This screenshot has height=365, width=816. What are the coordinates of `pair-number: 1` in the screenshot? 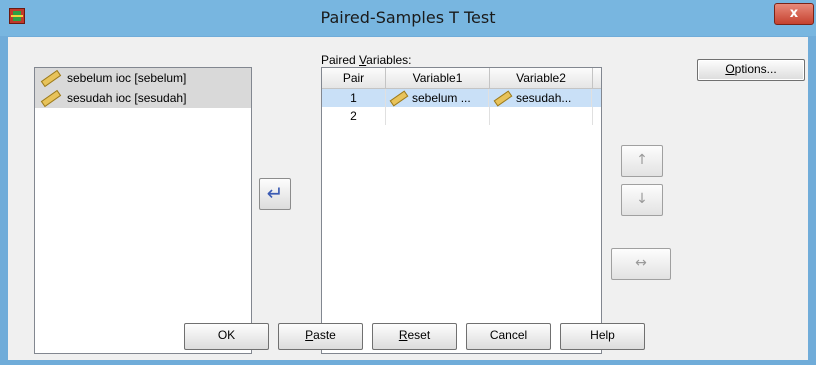 It's located at (354, 98).